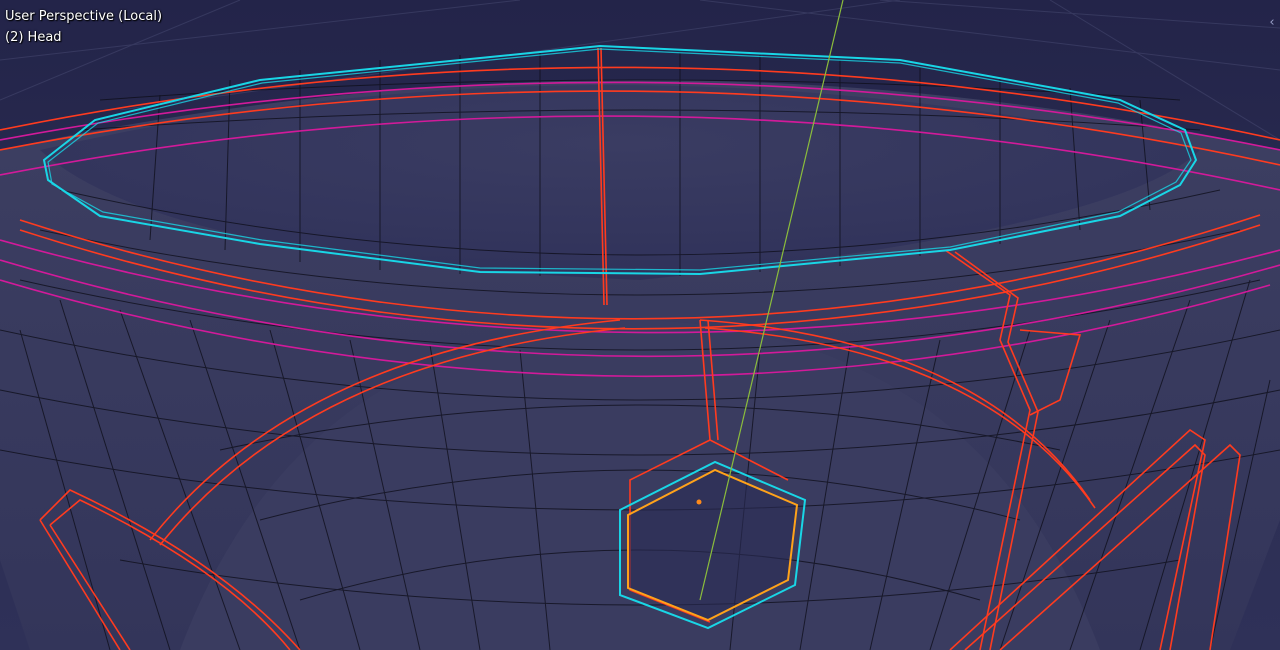 Image resolution: width=1280 pixels, height=650 pixels. What do you see at coordinates (84, 16) in the screenshot?
I see `viewport-view-name: User Perspective (Local)` at bounding box center [84, 16].